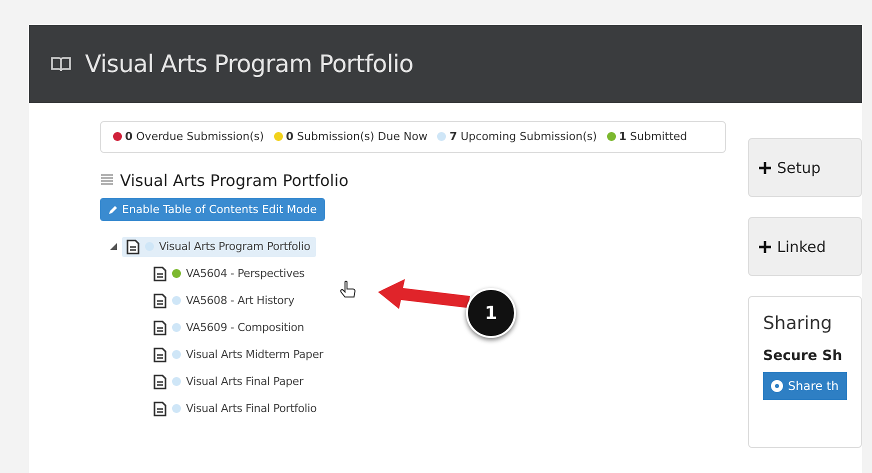 The height and width of the screenshot is (473, 872). What do you see at coordinates (229, 328) in the screenshot?
I see `tree-item: VA5609 - Composition` at bounding box center [229, 328].